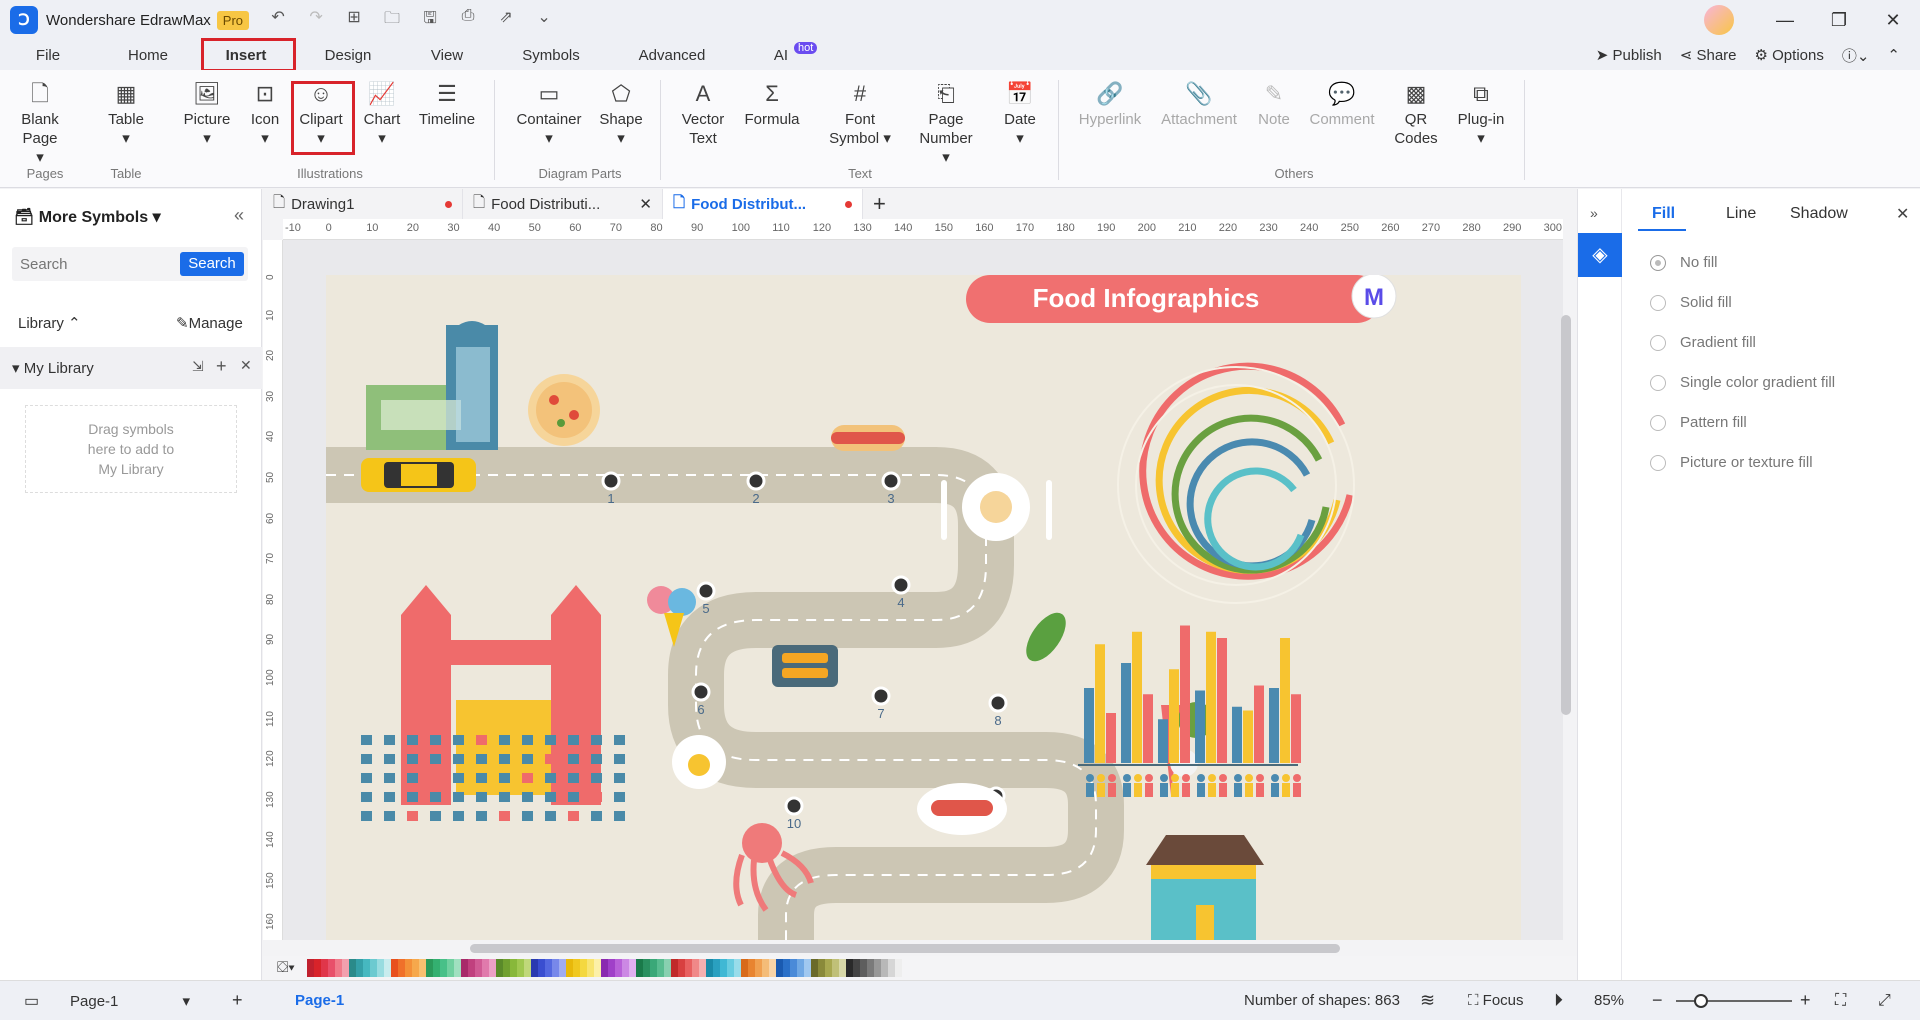 The width and height of the screenshot is (1920, 1020). What do you see at coordinates (354, 20) in the screenshot?
I see `new-icon: ⊞` at bounding box center [354, 20].